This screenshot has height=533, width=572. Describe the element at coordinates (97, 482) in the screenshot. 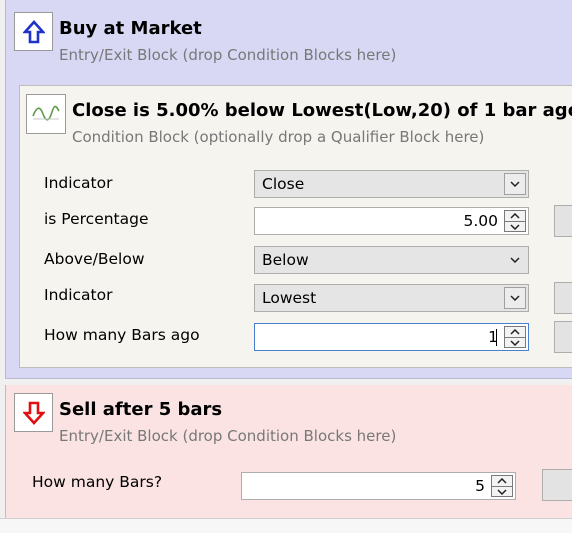

I see `how-many-bars-label: How many Bars?` at that location.